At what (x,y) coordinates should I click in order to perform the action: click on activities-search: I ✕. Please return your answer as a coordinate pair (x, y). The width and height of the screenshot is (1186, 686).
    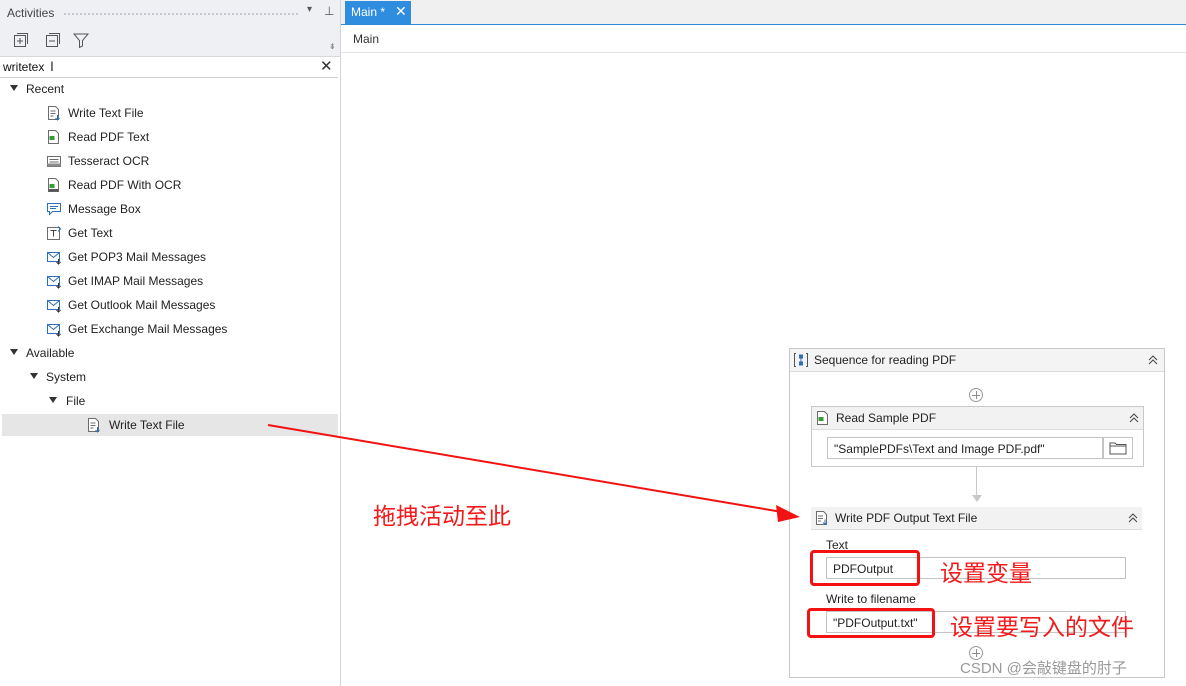
    Looking at the image, I should click on (169, 67).